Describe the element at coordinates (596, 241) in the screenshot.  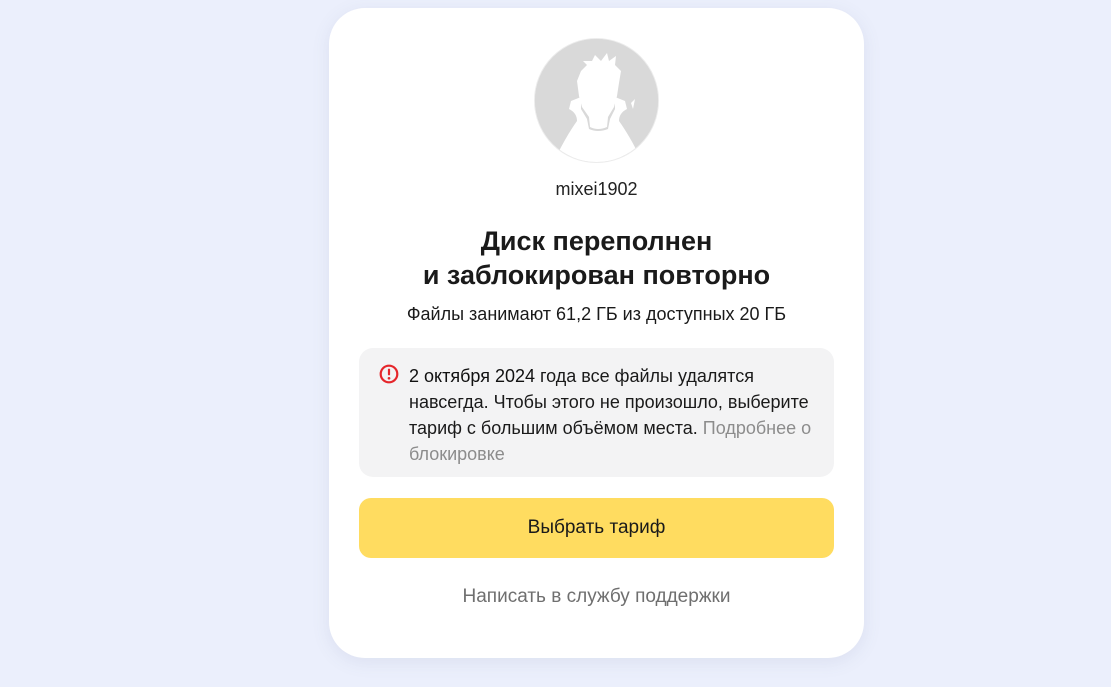
I see `title-line-1: Диск переполнен` at that location.